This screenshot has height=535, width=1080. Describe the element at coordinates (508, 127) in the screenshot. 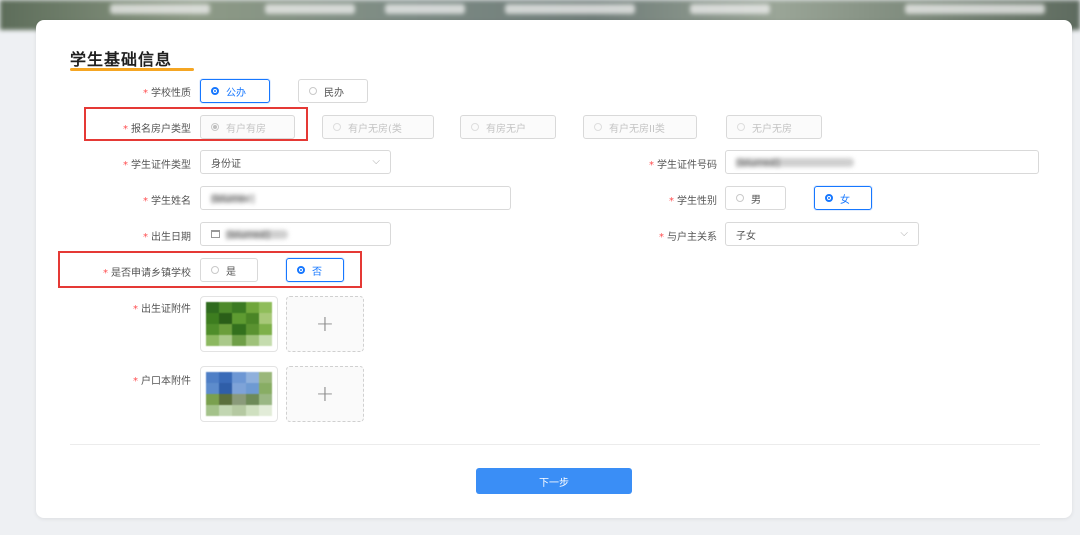

I see `household-type-option-3: 有房无户` at that location.